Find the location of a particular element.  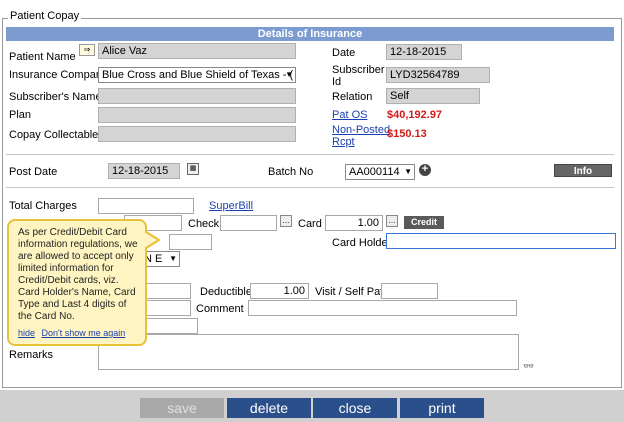

delete-button: delete is located at coordinates (269, 408).